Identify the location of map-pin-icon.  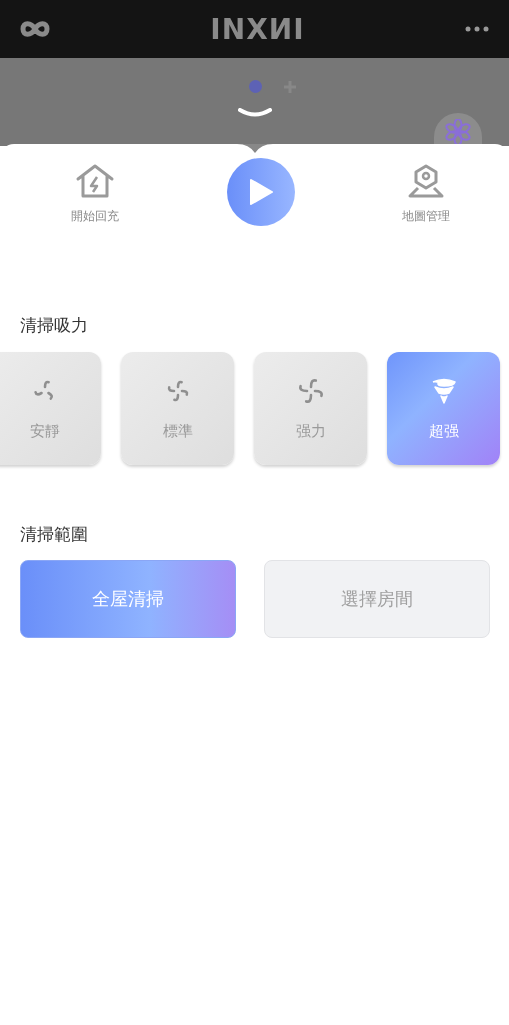
(426, 181).